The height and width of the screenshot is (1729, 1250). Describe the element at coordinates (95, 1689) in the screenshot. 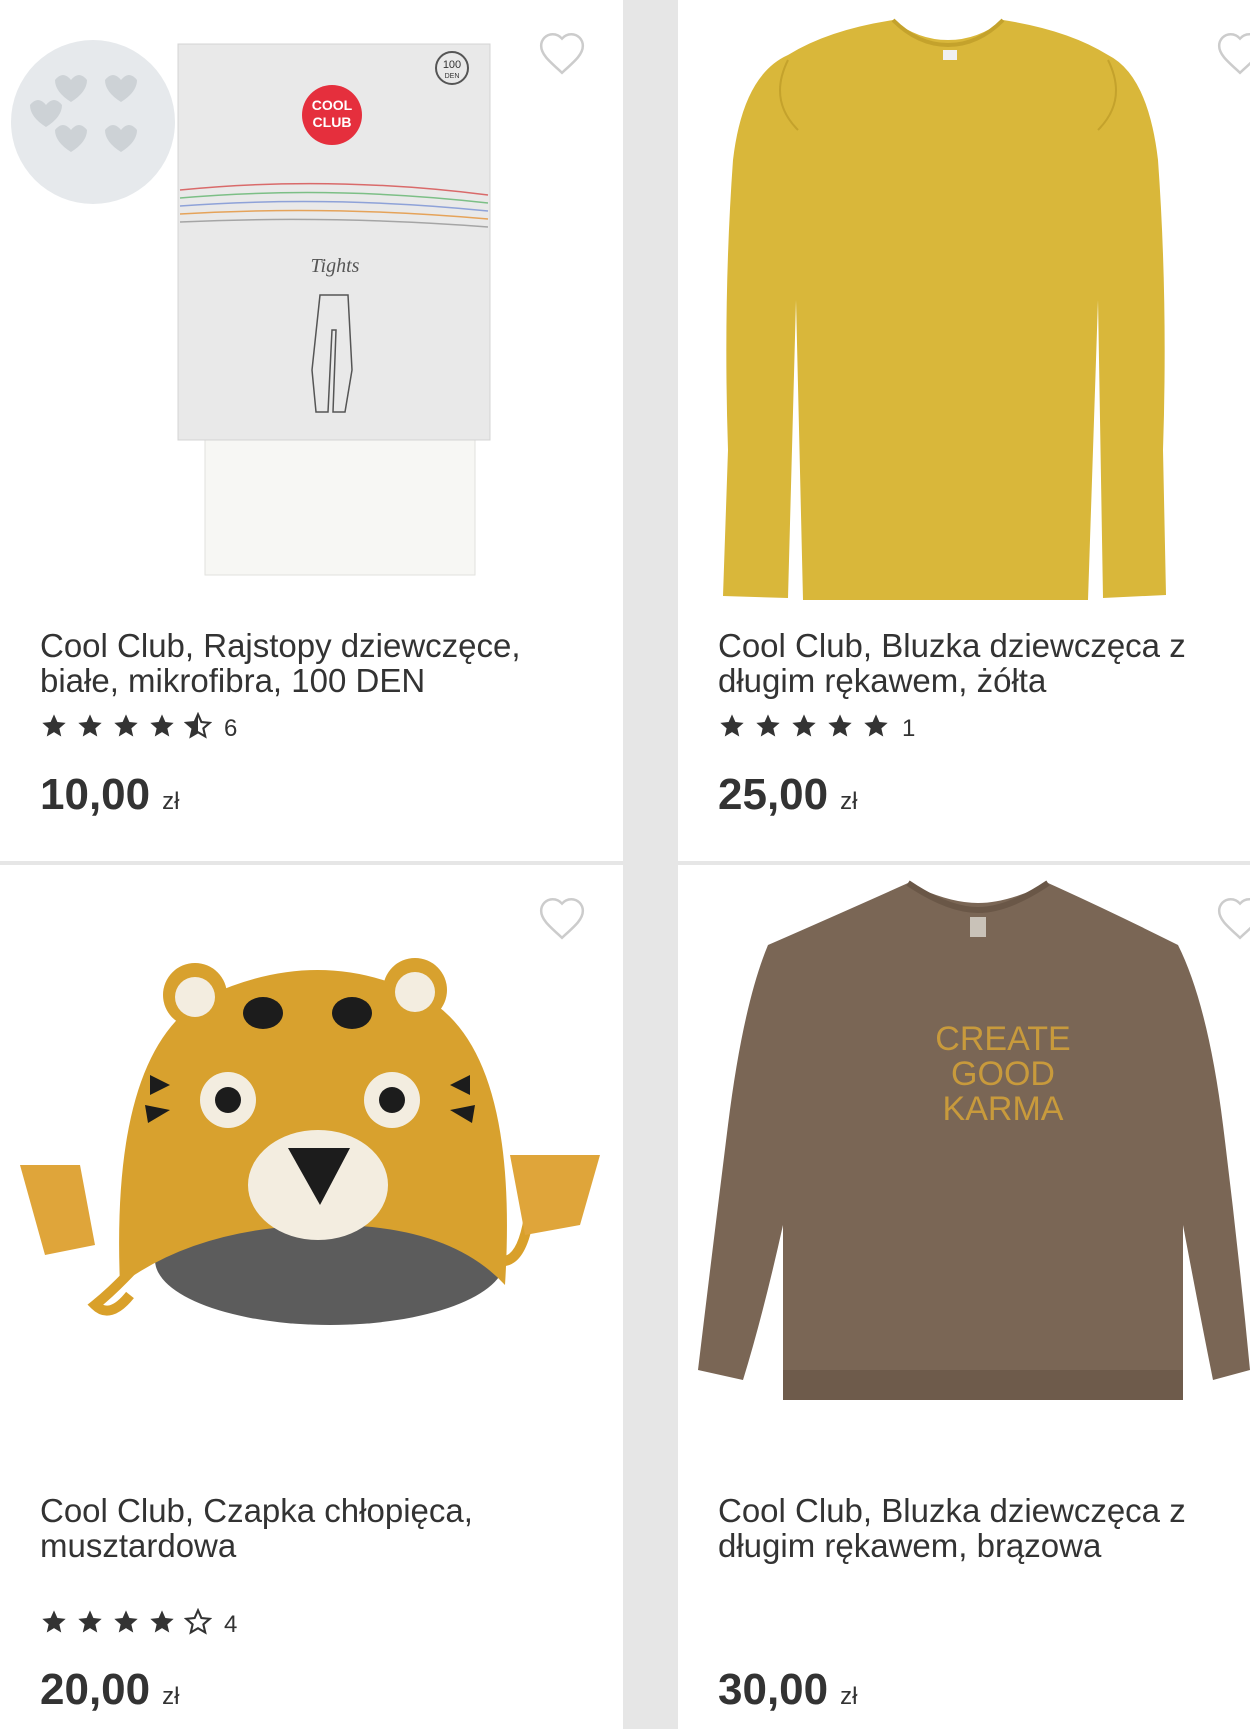

I see `price-amount: 20,00` at that location.